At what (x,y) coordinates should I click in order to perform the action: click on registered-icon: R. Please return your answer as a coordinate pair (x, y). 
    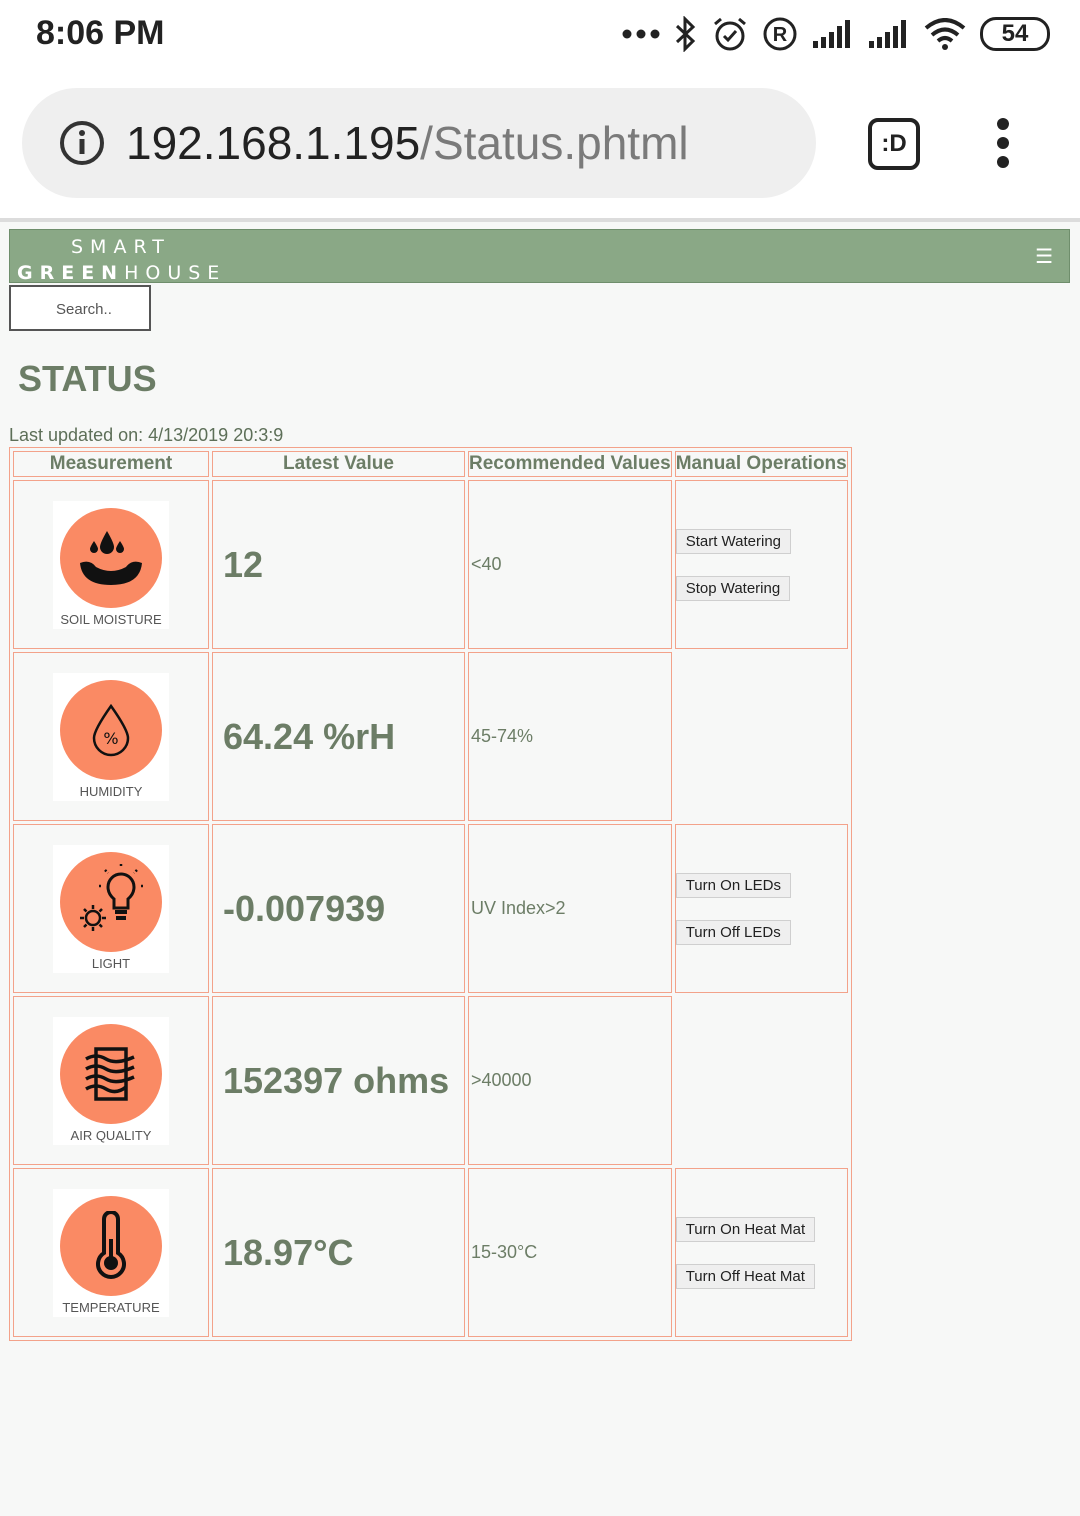
    Looking at the image, I should click on (780, 34).